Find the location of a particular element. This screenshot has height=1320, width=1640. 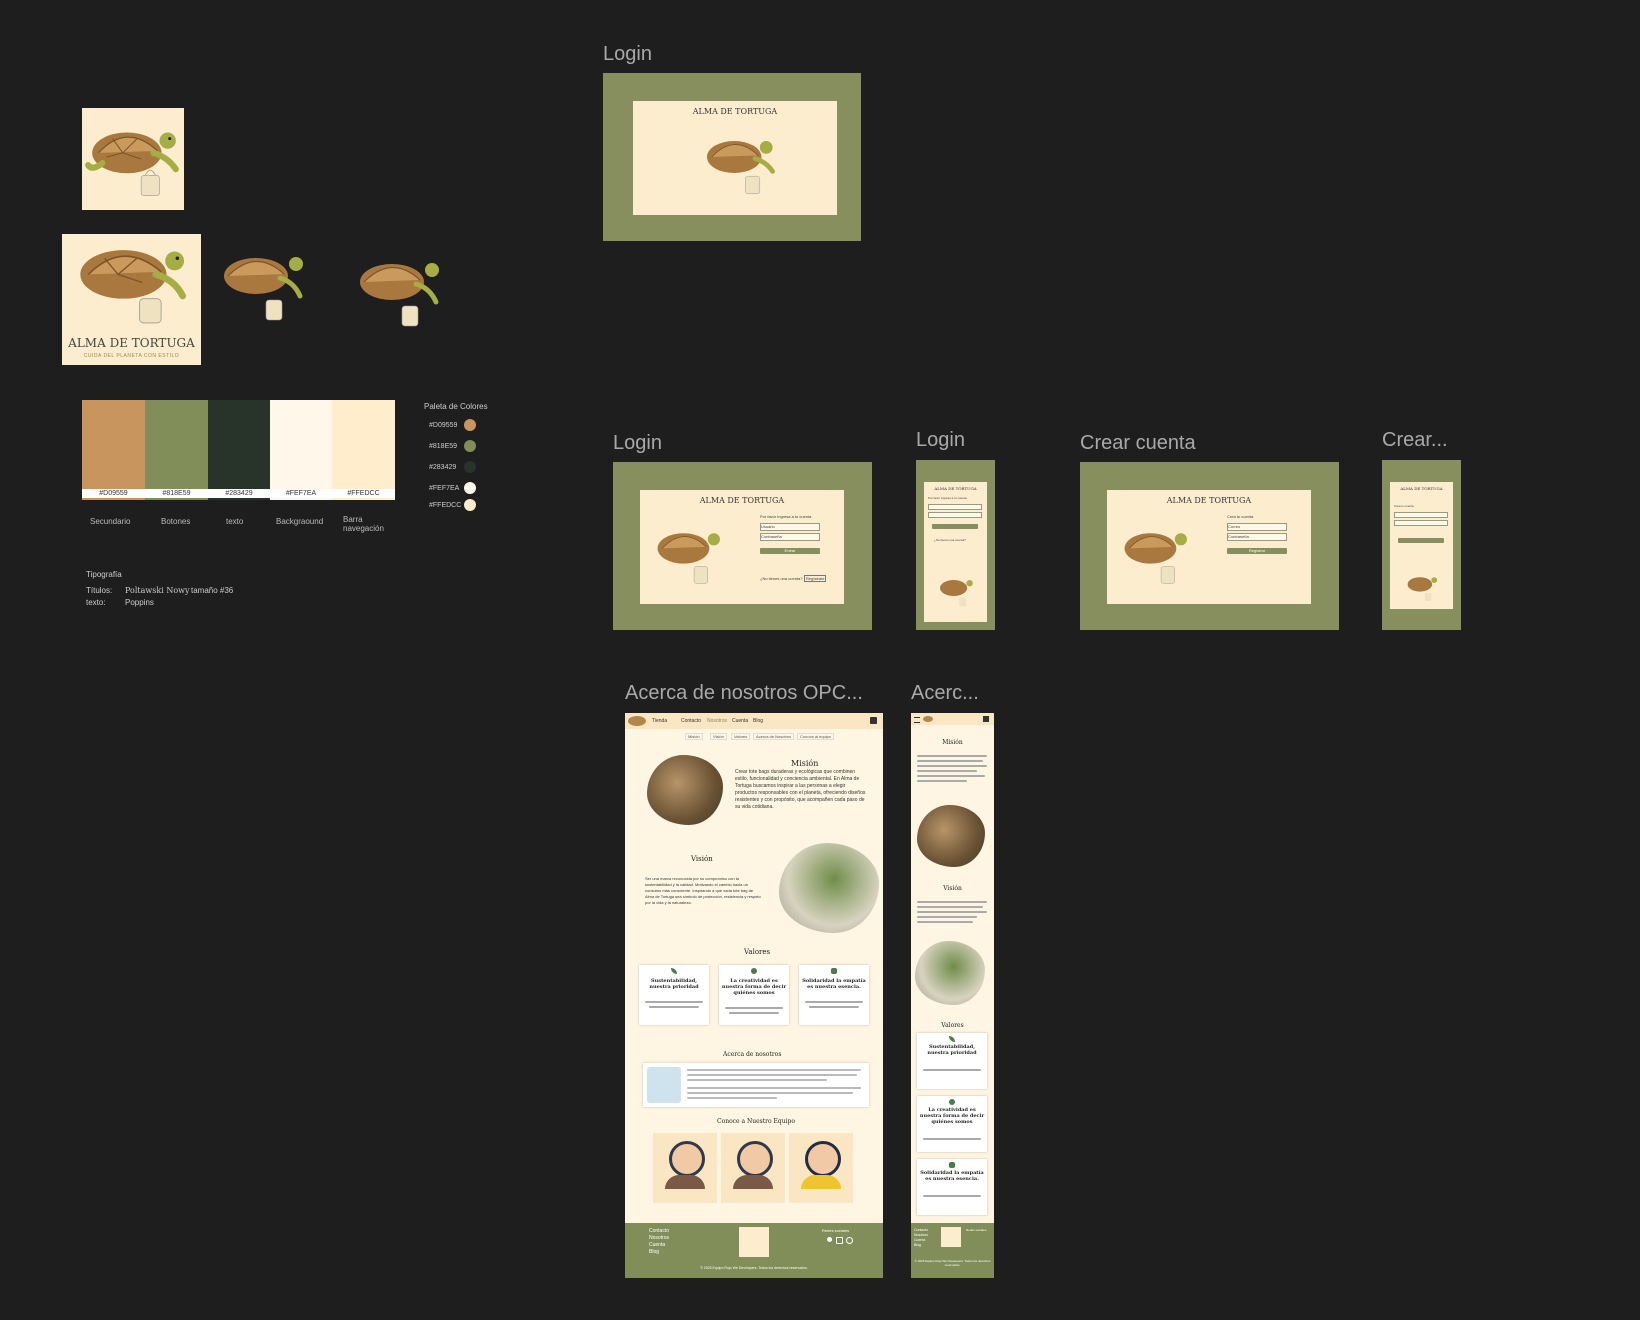

paint-icon is located at coordinates (952, 1102).